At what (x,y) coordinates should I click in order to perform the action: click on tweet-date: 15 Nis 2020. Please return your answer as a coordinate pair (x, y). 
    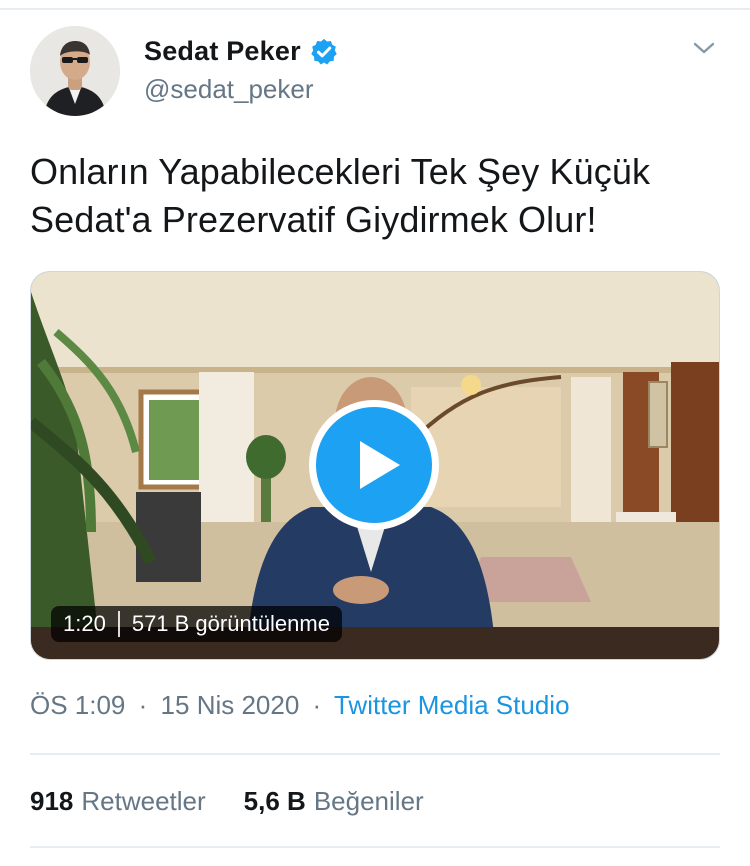
    Looking at the image, I should click on (230, 705).